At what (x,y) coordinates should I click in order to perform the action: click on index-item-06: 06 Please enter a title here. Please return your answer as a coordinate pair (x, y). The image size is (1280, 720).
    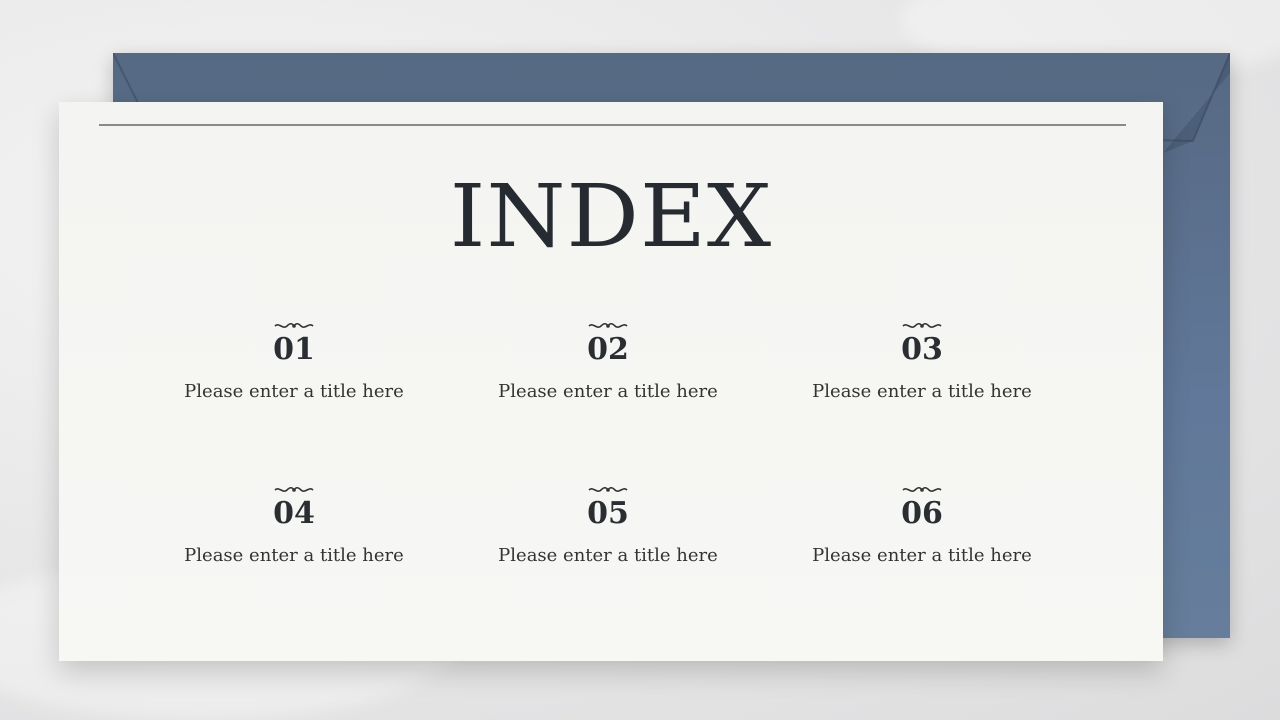
    Looking at the image, I should click on (922, 525).